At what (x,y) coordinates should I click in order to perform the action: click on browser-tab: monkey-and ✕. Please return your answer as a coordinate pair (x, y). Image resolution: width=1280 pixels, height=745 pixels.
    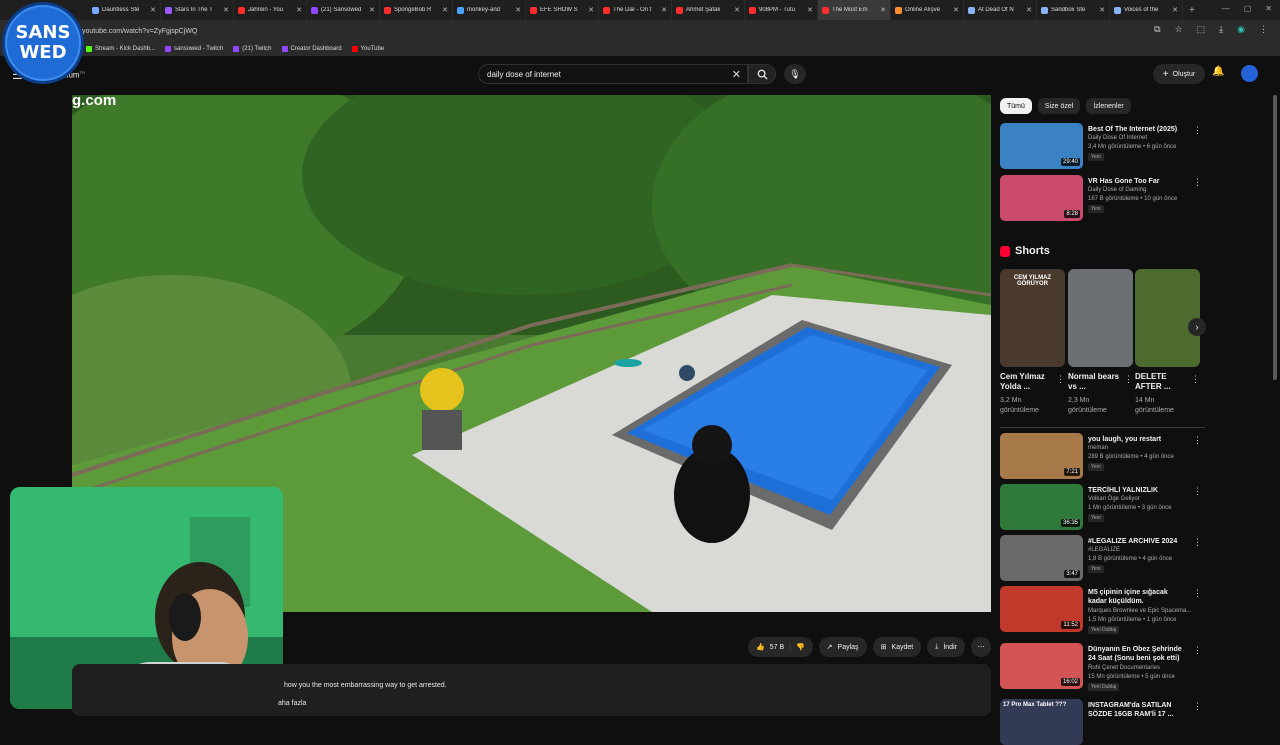
    Looking at the image, I should click on (489, 10).